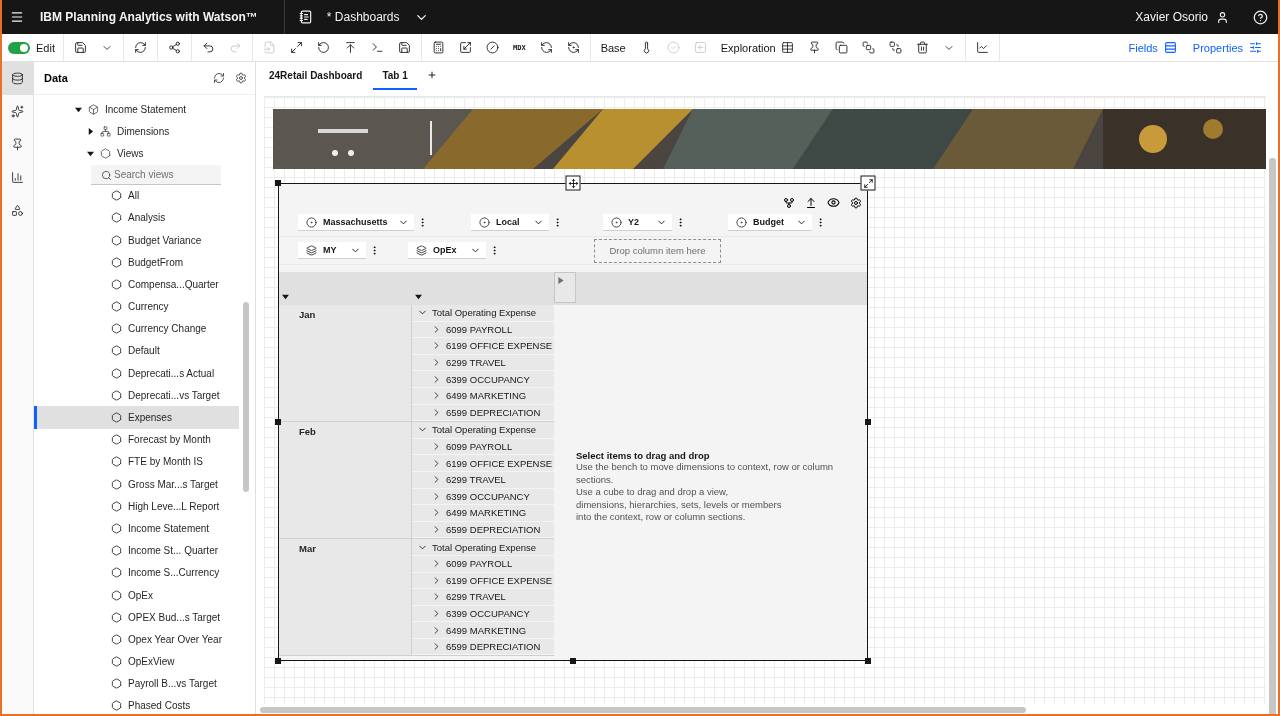  Describe the element at coordinates (136, 195) in the screenshot. I see `view-item: All` at that location.